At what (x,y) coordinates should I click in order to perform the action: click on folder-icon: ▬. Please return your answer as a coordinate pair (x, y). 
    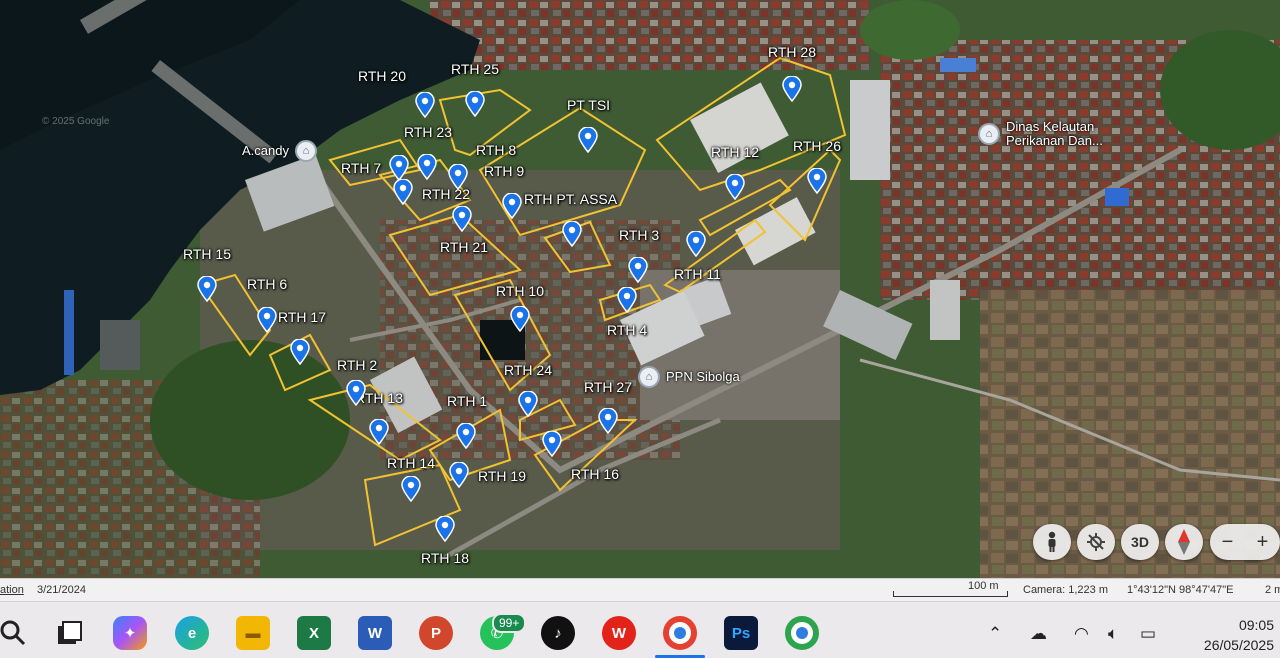
    Looking at the image, I should click on (253, 633).